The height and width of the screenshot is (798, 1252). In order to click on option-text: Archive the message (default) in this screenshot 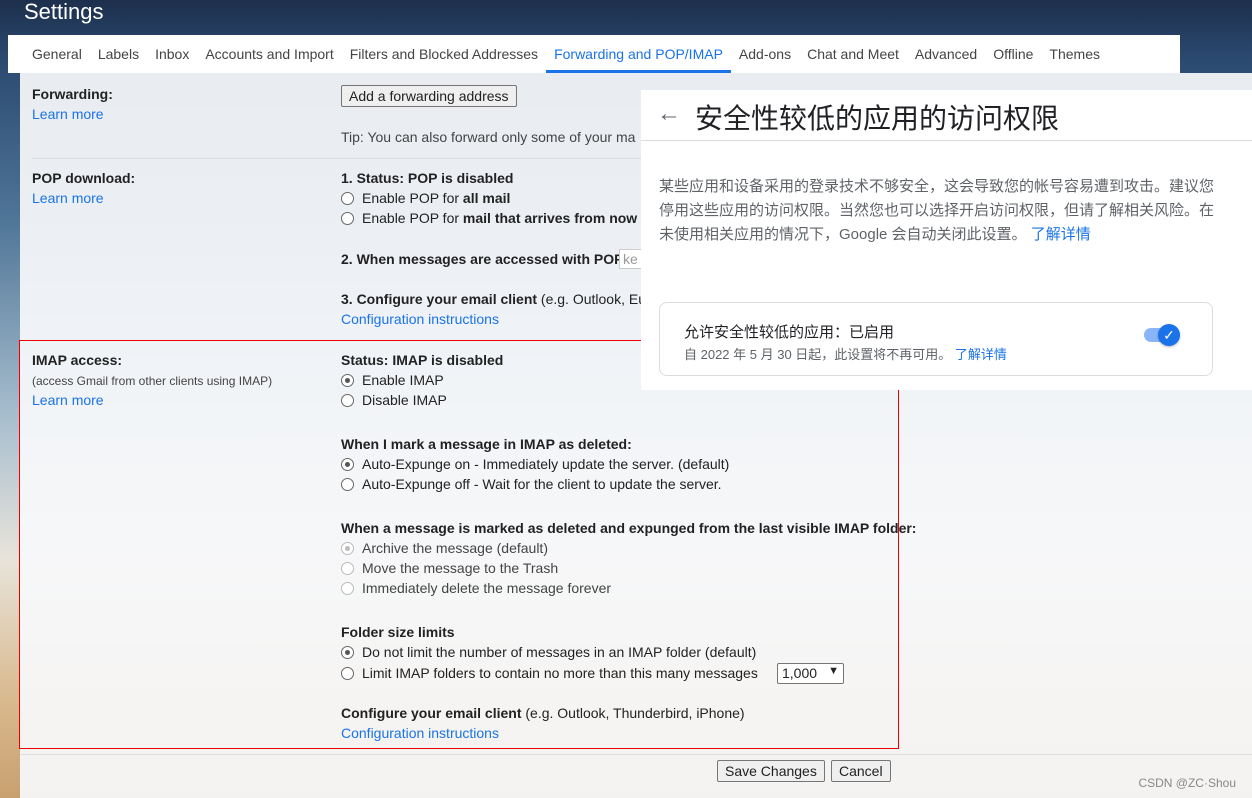, I will do `click(455, 548)`.